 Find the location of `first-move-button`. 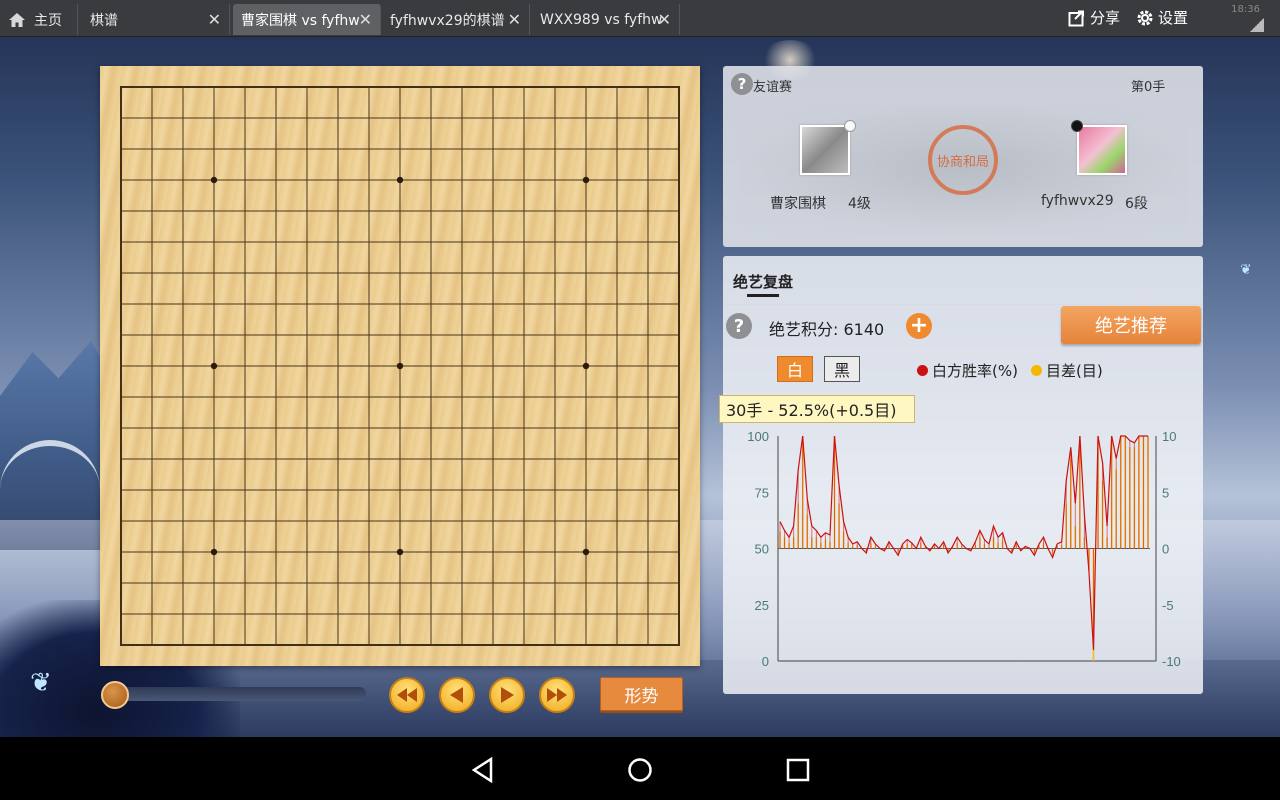

first-move-button is located at coordinates (407, 695).